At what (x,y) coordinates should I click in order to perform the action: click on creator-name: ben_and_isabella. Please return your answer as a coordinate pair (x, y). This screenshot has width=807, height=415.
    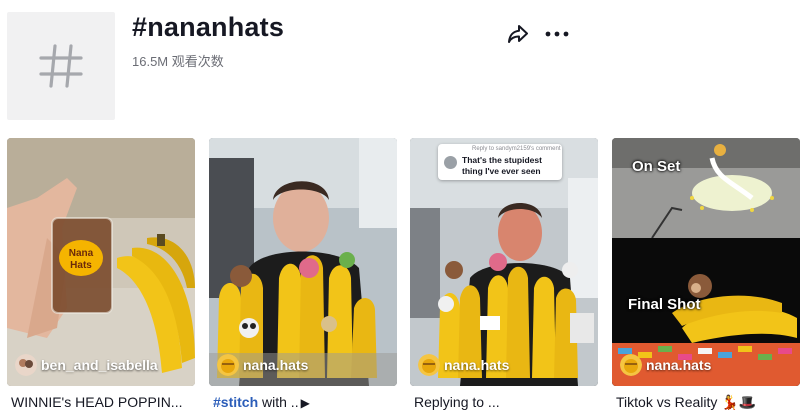
    Looking at the image, I should click on (99, 365).